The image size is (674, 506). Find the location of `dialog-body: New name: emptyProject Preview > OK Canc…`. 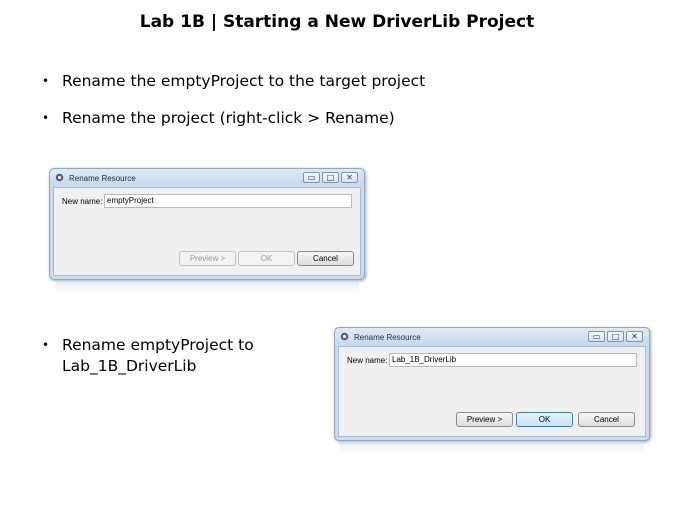

dialog-body: New name: emptyProject Preview > OK Canc… is located at coordinates (207, 231).